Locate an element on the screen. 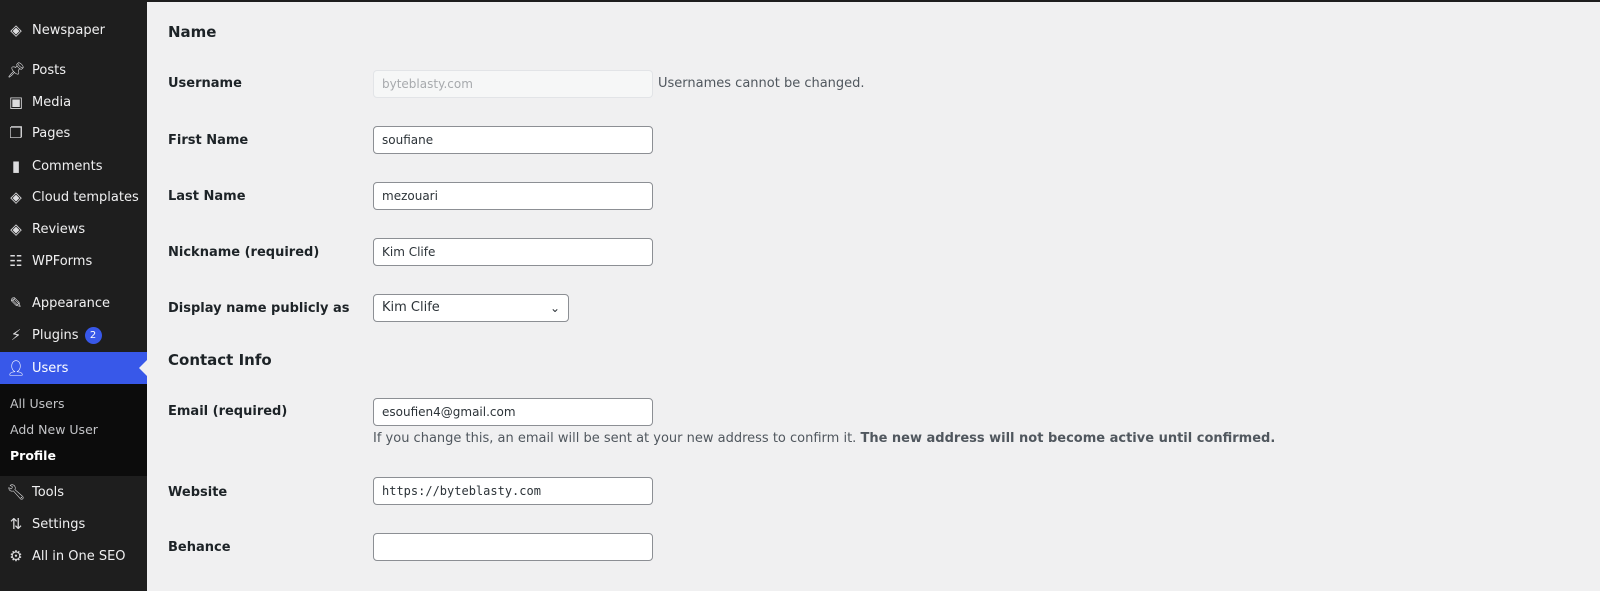 The image size is (1600, 591). sidebar-item-plugins: ⚡︎ Plugins 2 is located at coordinates (73, 335).